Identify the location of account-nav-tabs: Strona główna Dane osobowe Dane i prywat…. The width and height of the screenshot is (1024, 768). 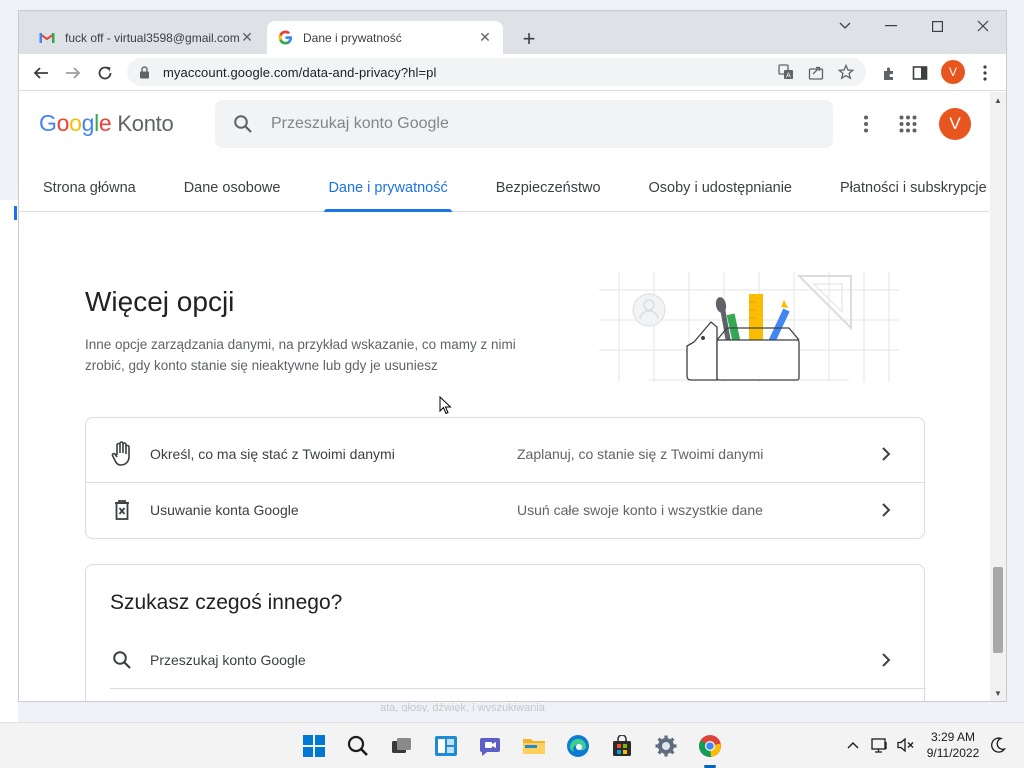
(504, 188).